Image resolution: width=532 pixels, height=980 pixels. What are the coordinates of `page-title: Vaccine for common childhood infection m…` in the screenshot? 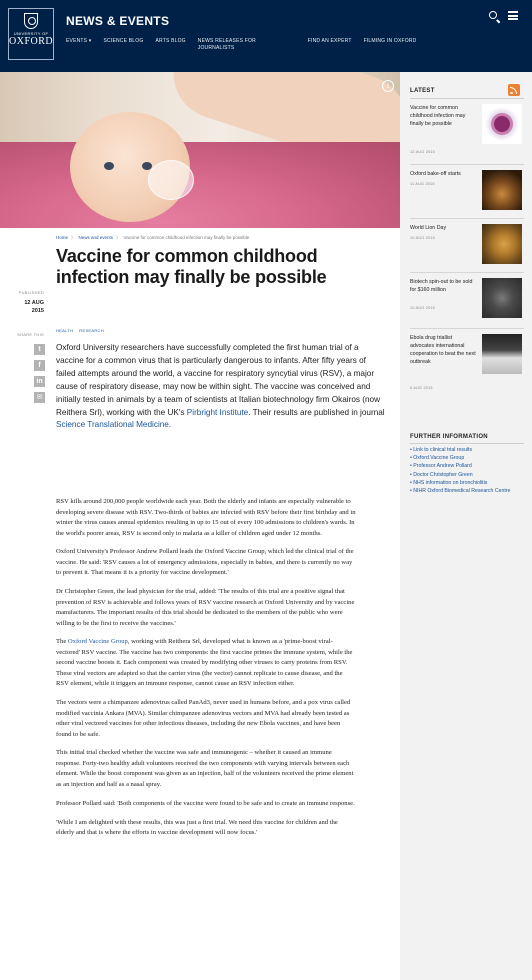 It's located at (191, 266).